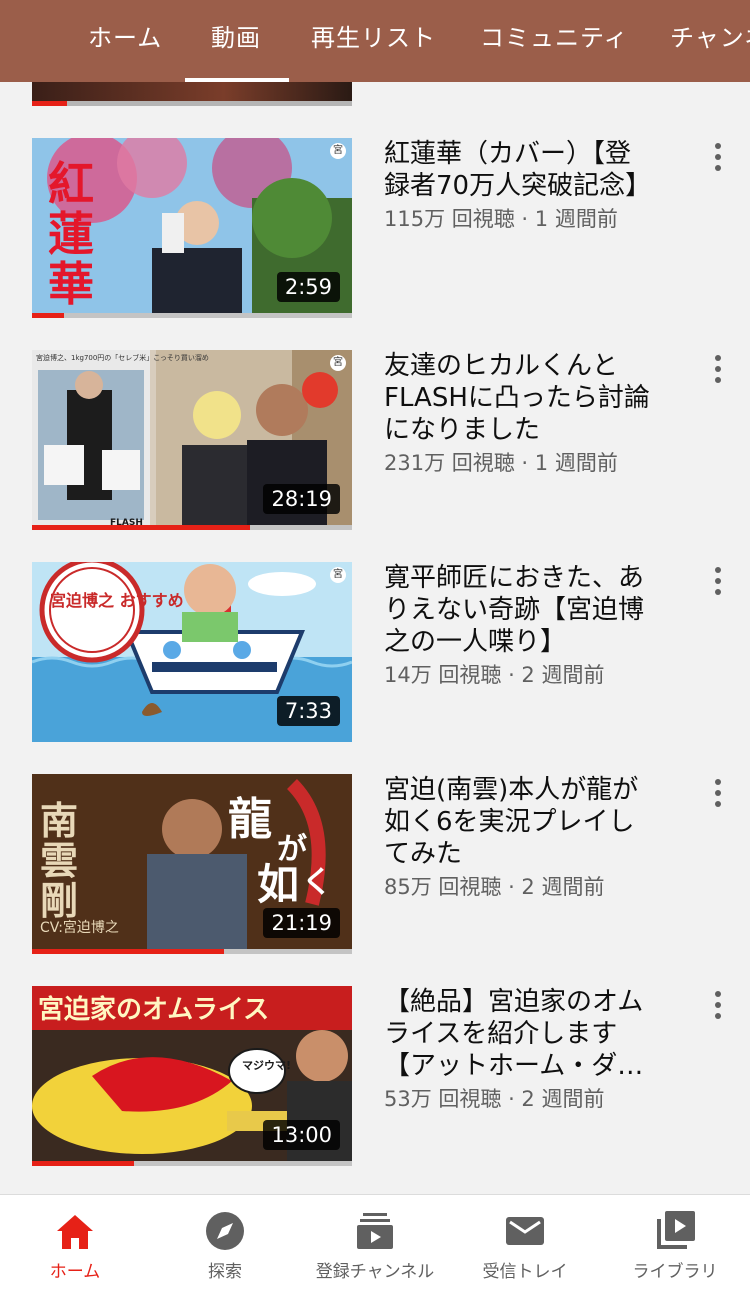 This screenshot has height=1289, width=750. What do you see at coordinates (301, 499) in the screenshot?
I see `duration-label: 28:19` at bounding box center [301, 499].